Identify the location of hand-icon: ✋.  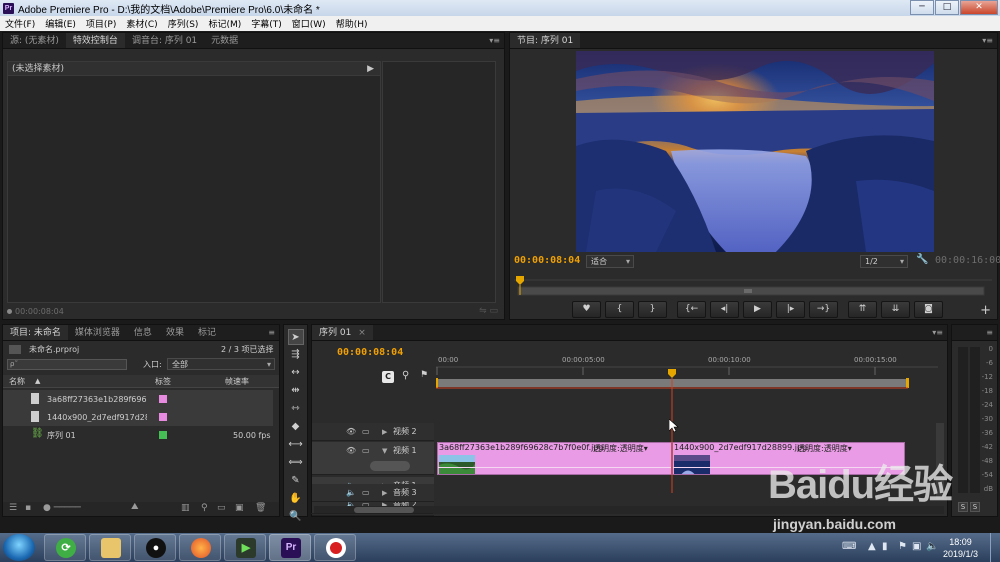
(296, 499).